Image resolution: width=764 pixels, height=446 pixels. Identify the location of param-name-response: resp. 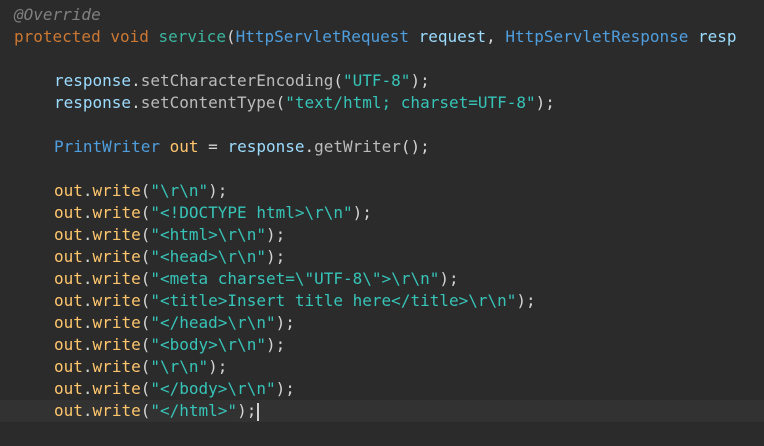
(717, 36).